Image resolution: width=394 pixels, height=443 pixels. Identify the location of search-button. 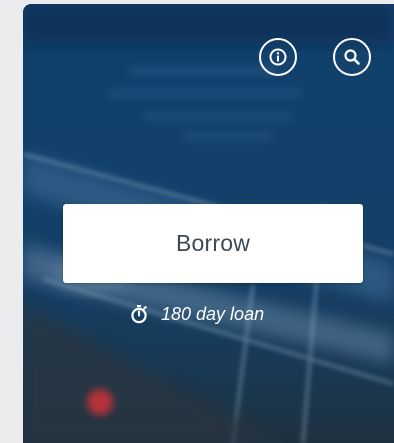
(352, 57).